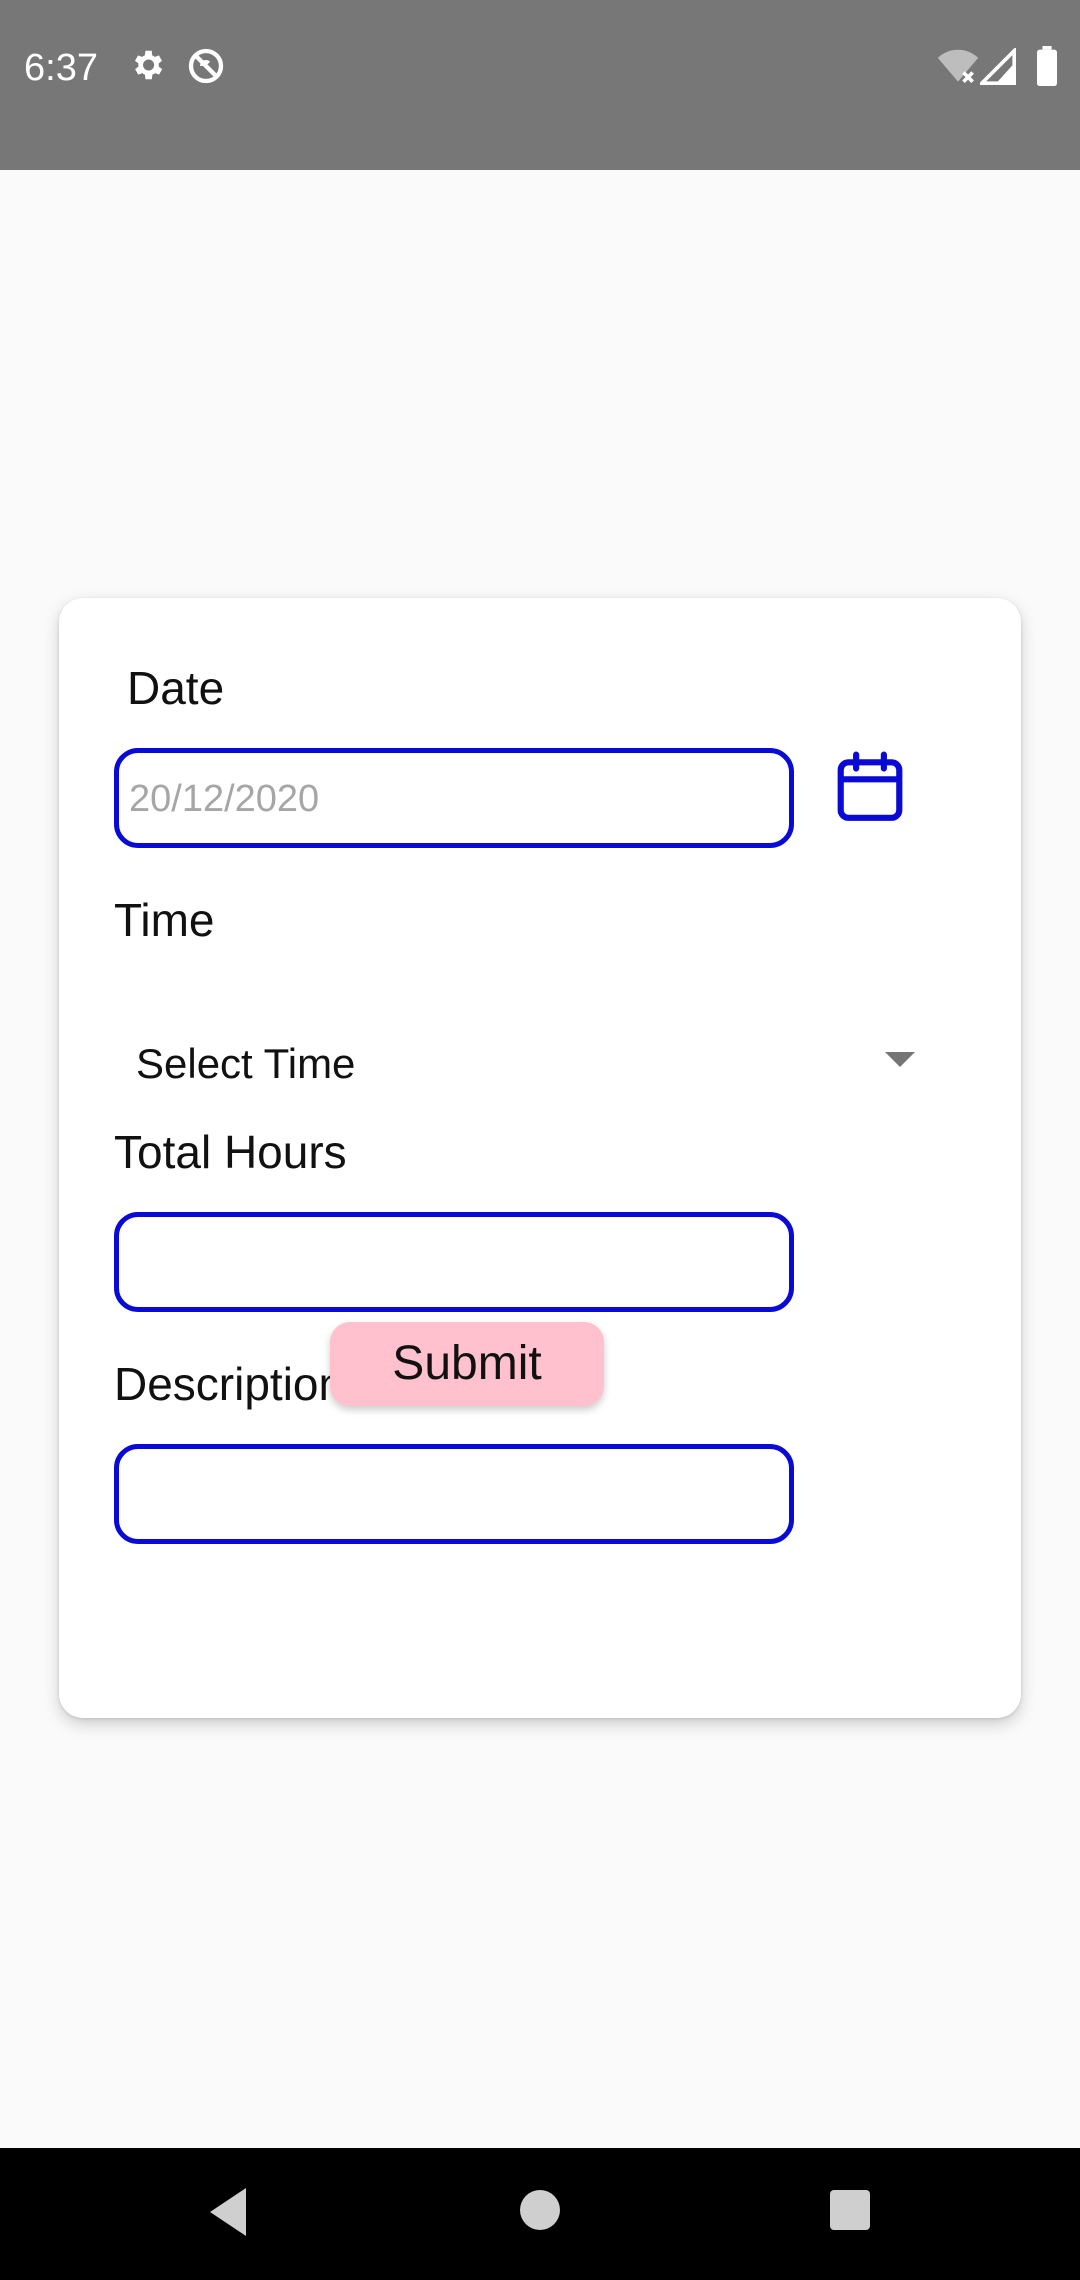  What do you see at coordinates (540, 85) in the screenshot?
I see `status-bar: 6:37` at bounding box center [540, 85].